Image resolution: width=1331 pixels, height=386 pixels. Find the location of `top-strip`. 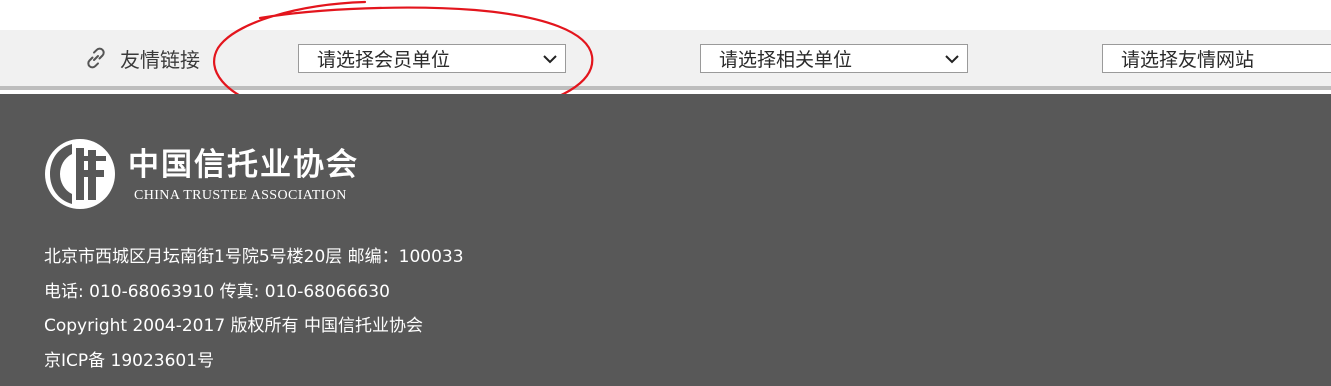

top-strip is located at coordinates (665, 15).